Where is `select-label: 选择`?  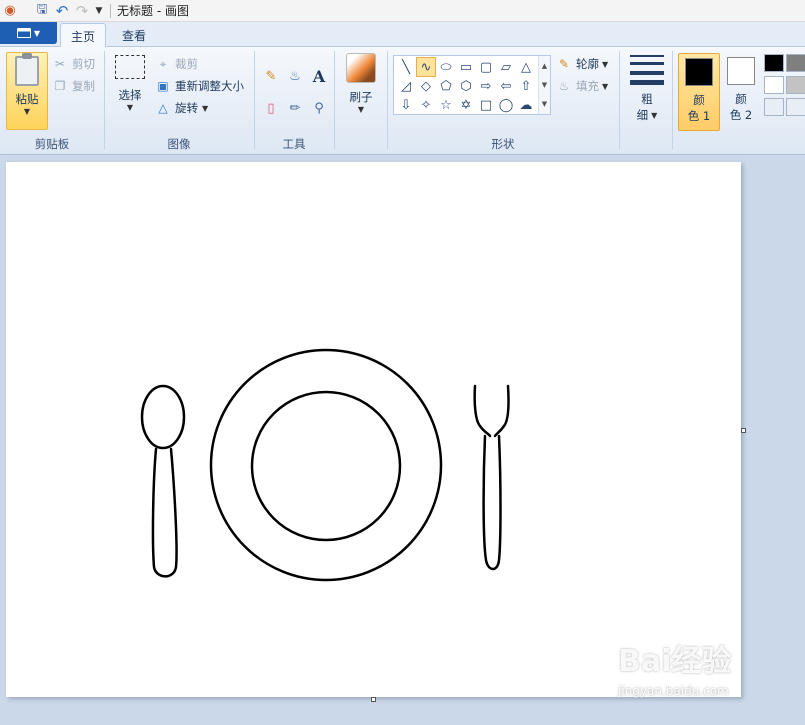
select-label: 选择 is located at coordinates (130, 95).